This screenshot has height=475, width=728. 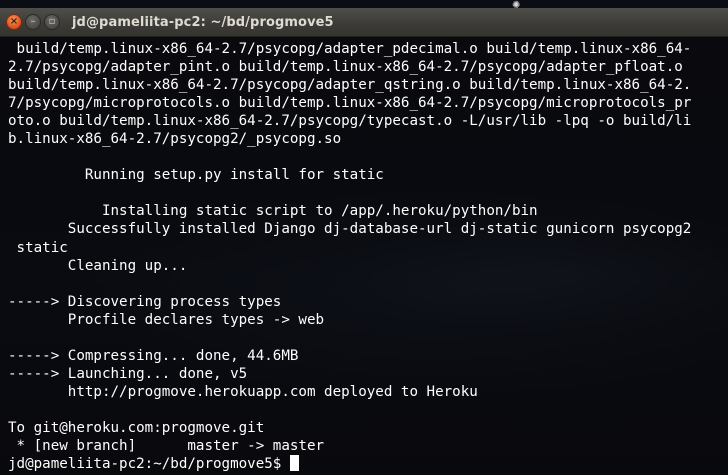 What do you see at coordinates (166, 319) in the screenshot?
I see `terminal-line: Procfile declares types -> web` at bounding box center [166, 319].